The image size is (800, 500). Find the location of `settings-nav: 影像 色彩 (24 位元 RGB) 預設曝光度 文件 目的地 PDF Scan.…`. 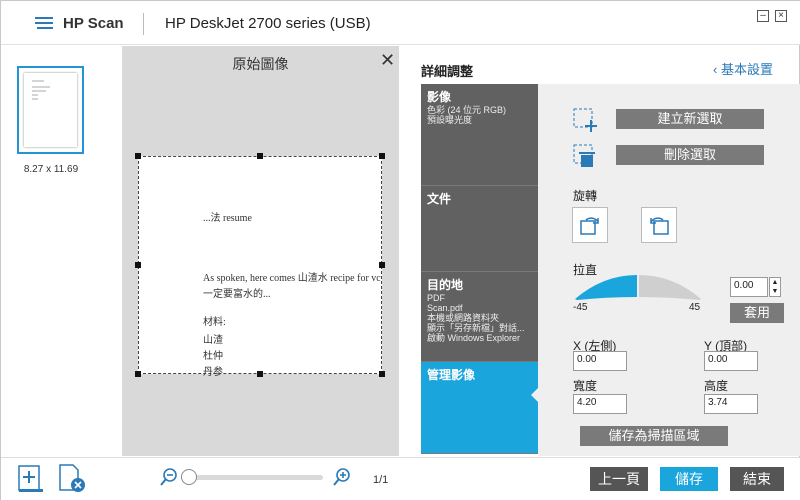

settings-nav: 影像 色彩 (24 位元 RGB) 預設曝光度 文件 目的地 PDF Scan.… is located at coordinates (479, 269).